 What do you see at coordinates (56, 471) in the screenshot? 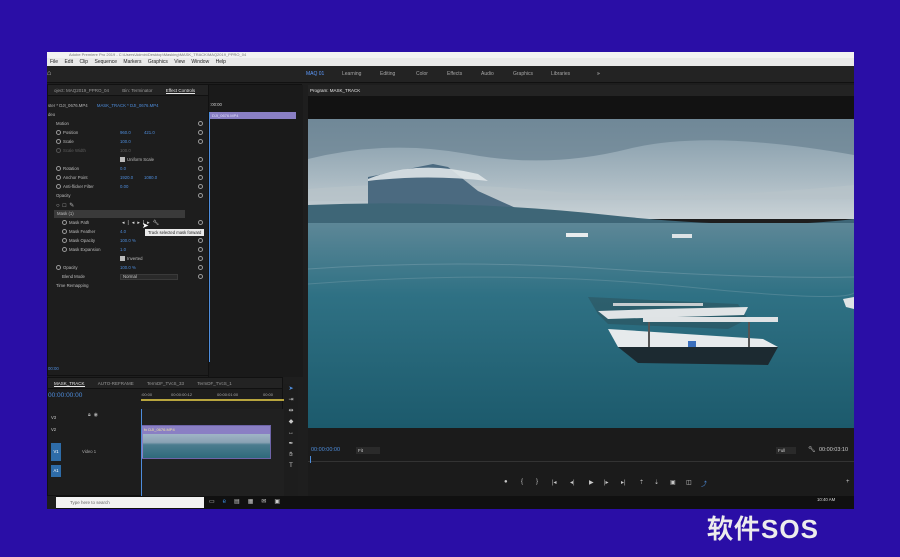
I see `track-a1: A1` at bounding box center [56, 471].